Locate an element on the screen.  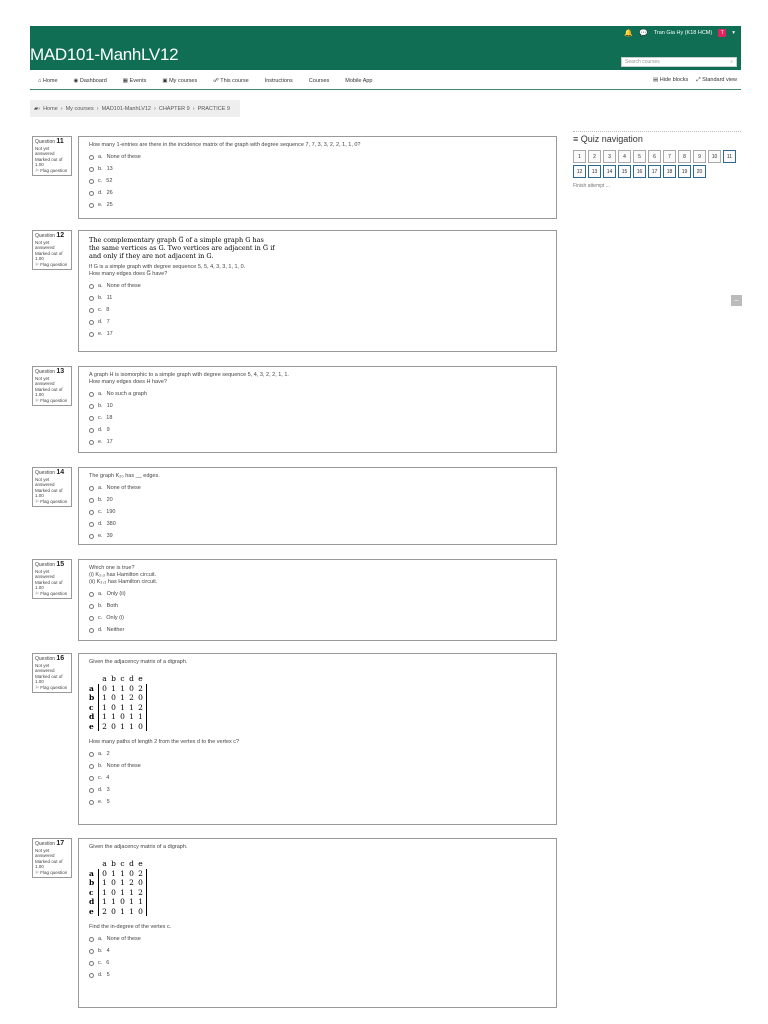
quiz-nav-button-4: 4 is located at coordinates (624, 156).